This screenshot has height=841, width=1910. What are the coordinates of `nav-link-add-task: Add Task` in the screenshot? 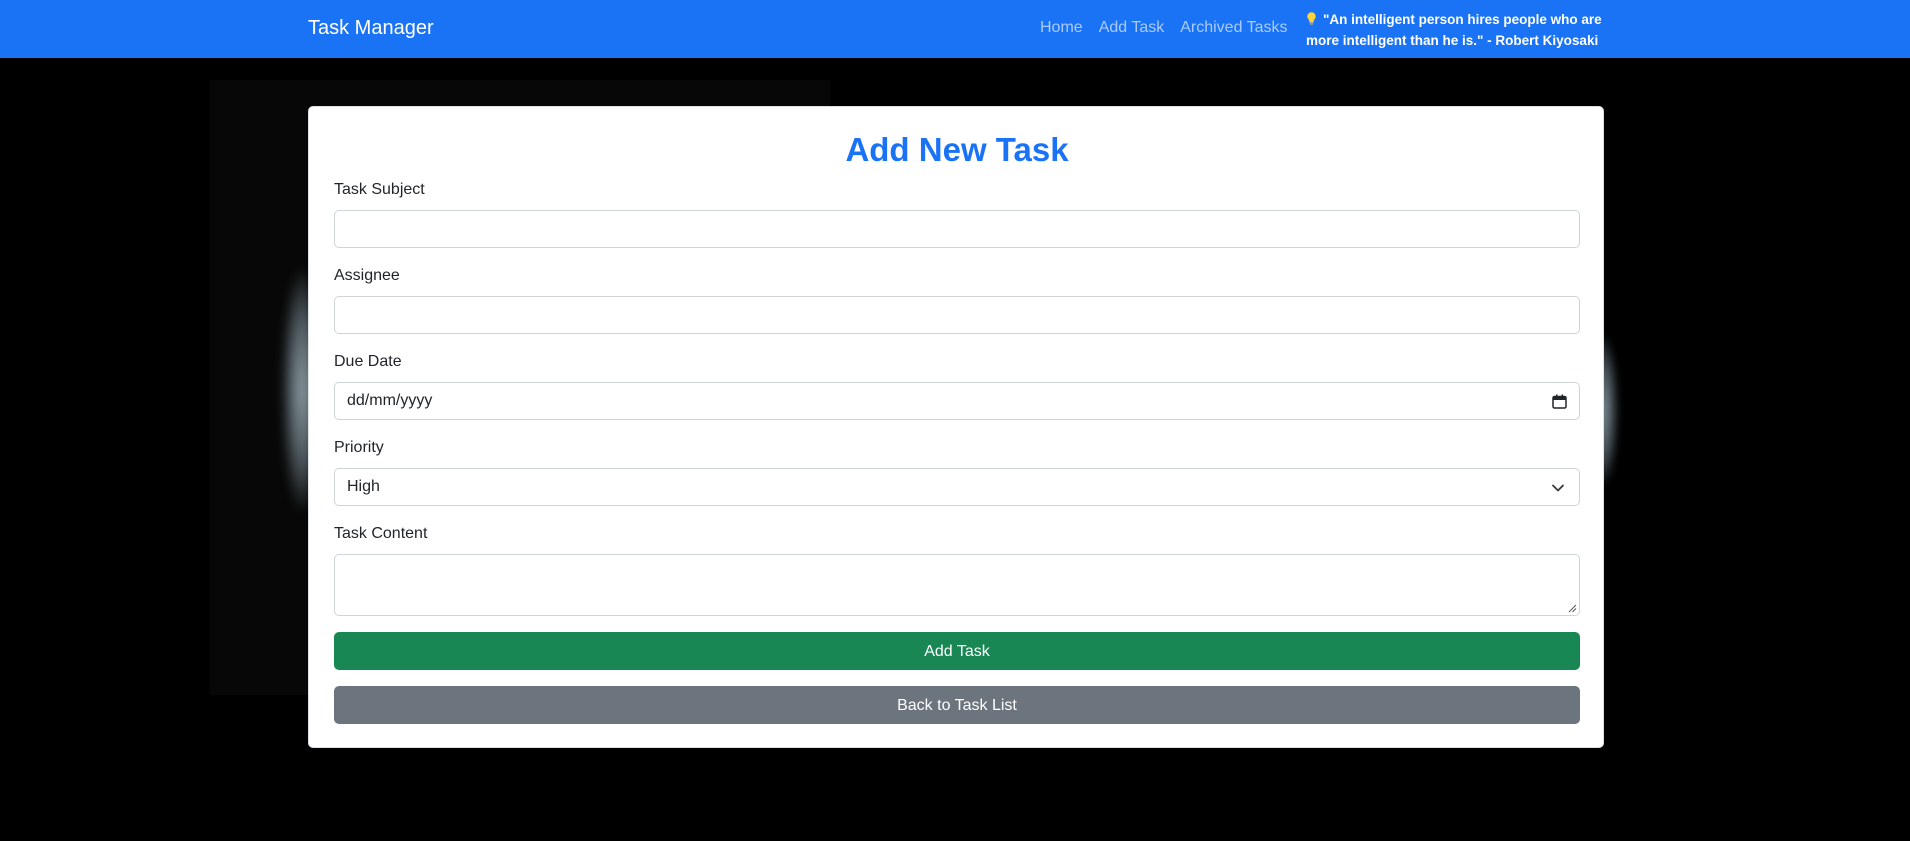 It's located at (1132, 28).